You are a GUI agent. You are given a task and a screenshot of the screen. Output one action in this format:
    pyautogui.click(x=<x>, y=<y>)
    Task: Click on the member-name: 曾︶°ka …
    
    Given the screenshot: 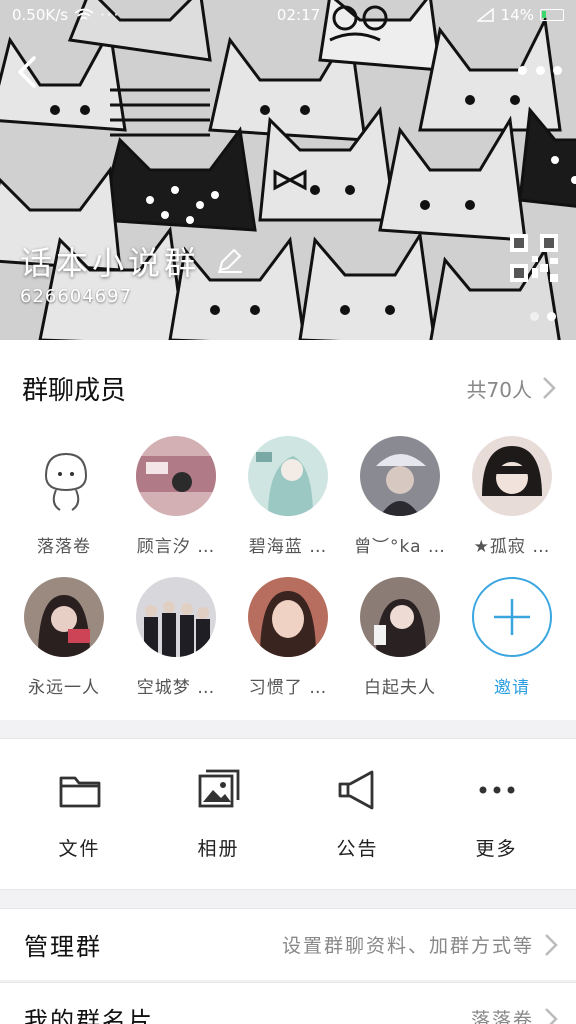 What is the action you would take?
    pyautogui.click(x=400, y=547)
    